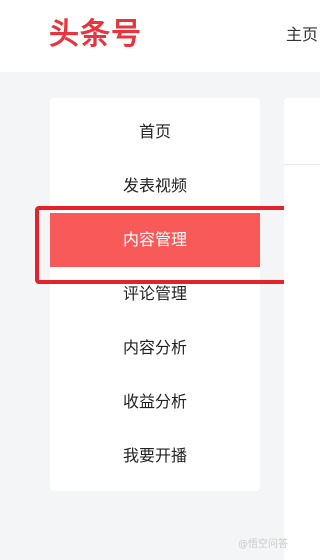 Image resolution: width=320 pixels, height=560 pixels. I want to click on main-content-panel, so click(302, 329).